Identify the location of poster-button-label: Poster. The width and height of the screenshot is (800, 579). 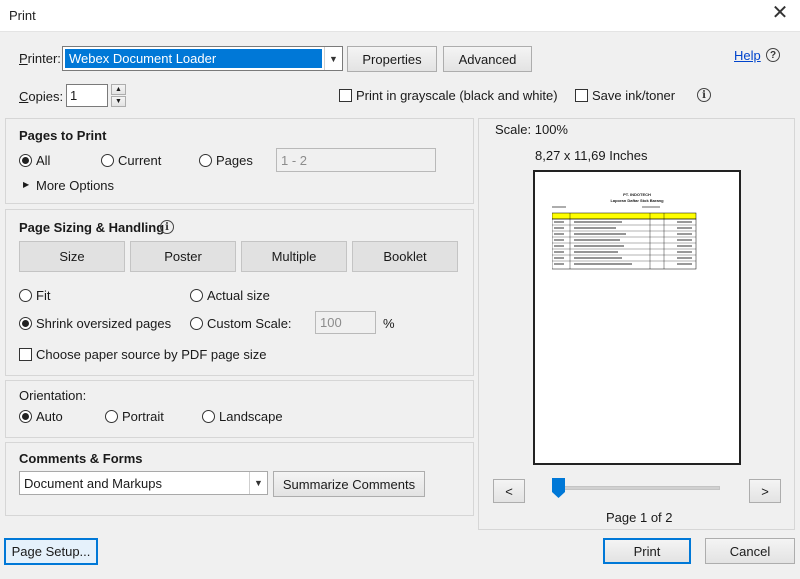
(183, 256).